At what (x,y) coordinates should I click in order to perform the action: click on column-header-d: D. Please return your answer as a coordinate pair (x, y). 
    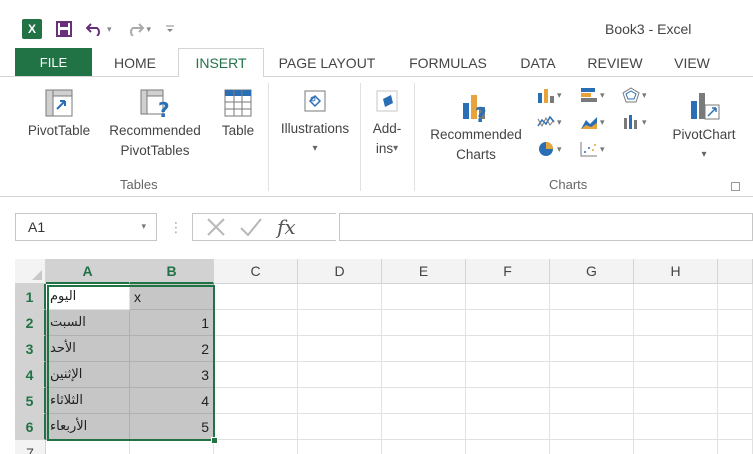
    Looking at the image, I should click on (340, 271).